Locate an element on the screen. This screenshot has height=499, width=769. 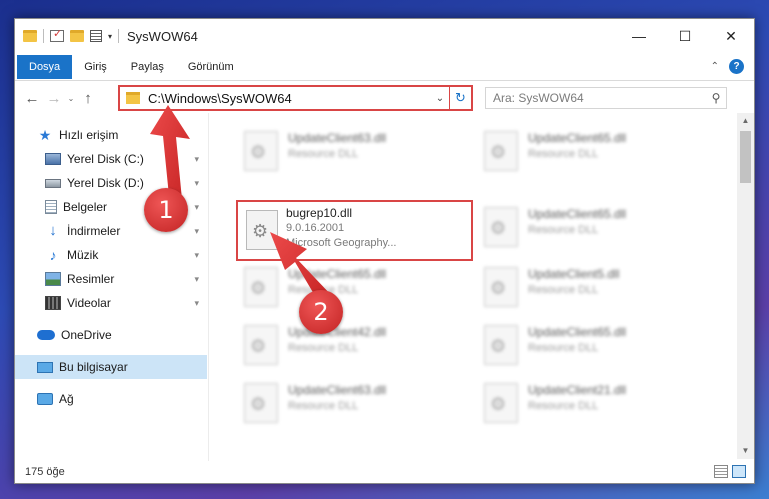
sidebar-item-label: Yerel Disk (D:) is located at coordinates (105, 183).